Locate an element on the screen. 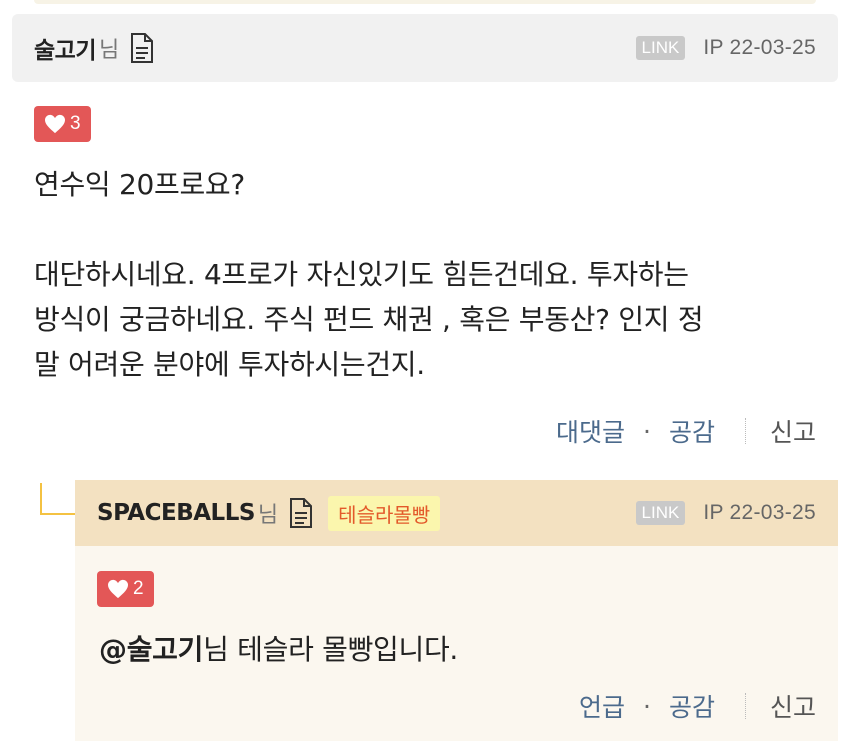 Image resolution: width=850 pixels, height=741 pixels. comment-line: 방식이 궁금하네요. 주식 펀드 채권 , 혹은 부동산? 인지 정 is located at coordinates (369, 319).